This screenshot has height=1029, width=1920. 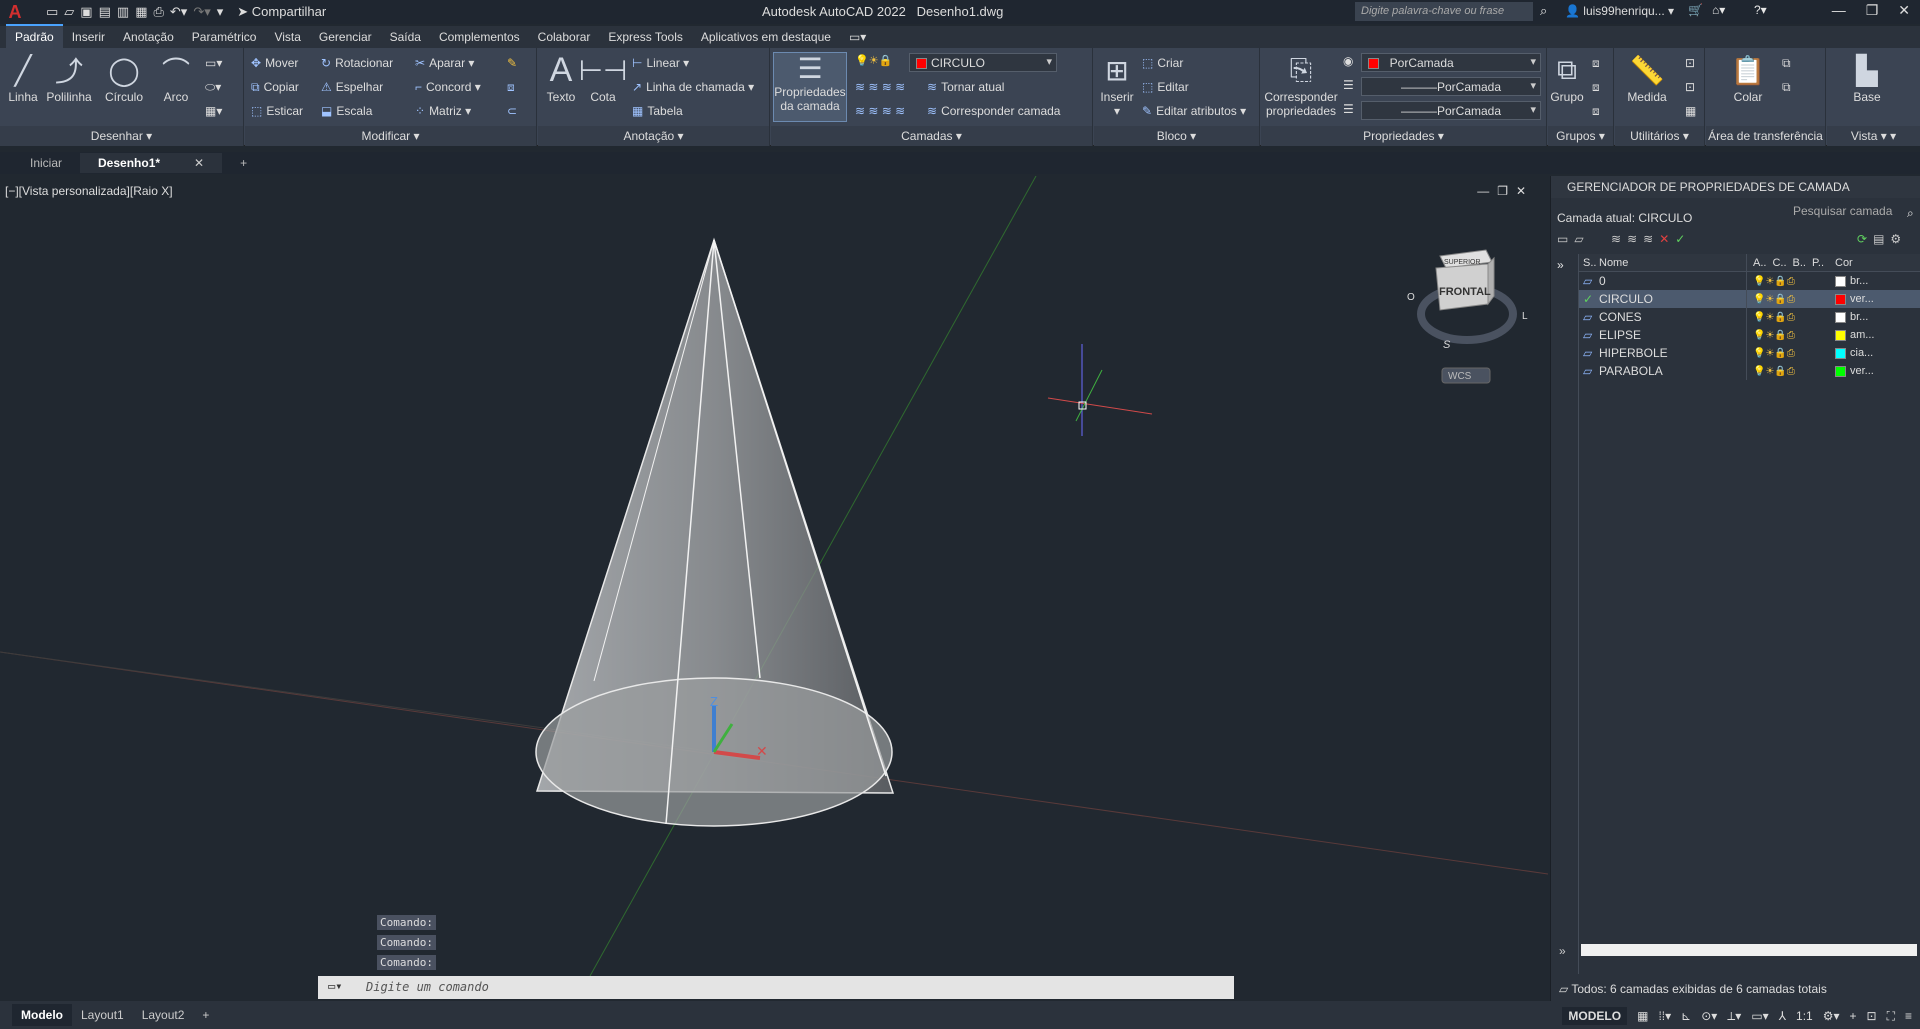 What do you see at coordinates (15, 12) in the screenshot?
I see `app-logo: A` at bounding box center [15, 12].